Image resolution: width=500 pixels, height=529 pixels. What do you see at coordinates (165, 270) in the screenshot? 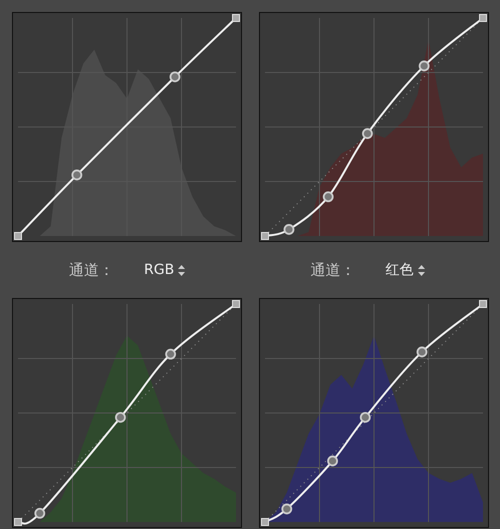
I see `channel-dropdown: RGB` at bounding box center [165, 270].